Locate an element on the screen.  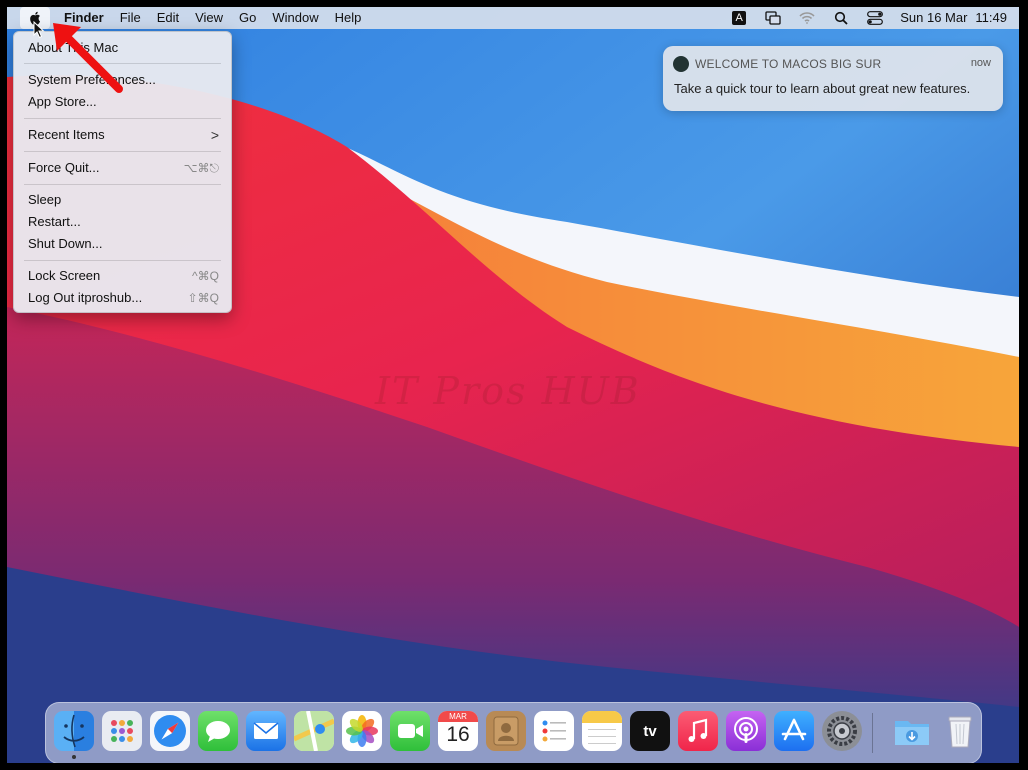
menu-view: View is located at coordinates (209, 18).